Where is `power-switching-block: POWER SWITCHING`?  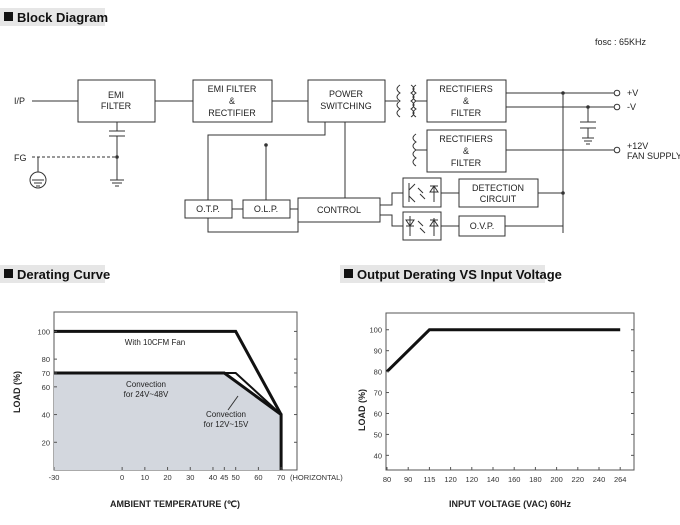 power-switching-block: POWER SWITCHING is located at coordinates (346, 101).